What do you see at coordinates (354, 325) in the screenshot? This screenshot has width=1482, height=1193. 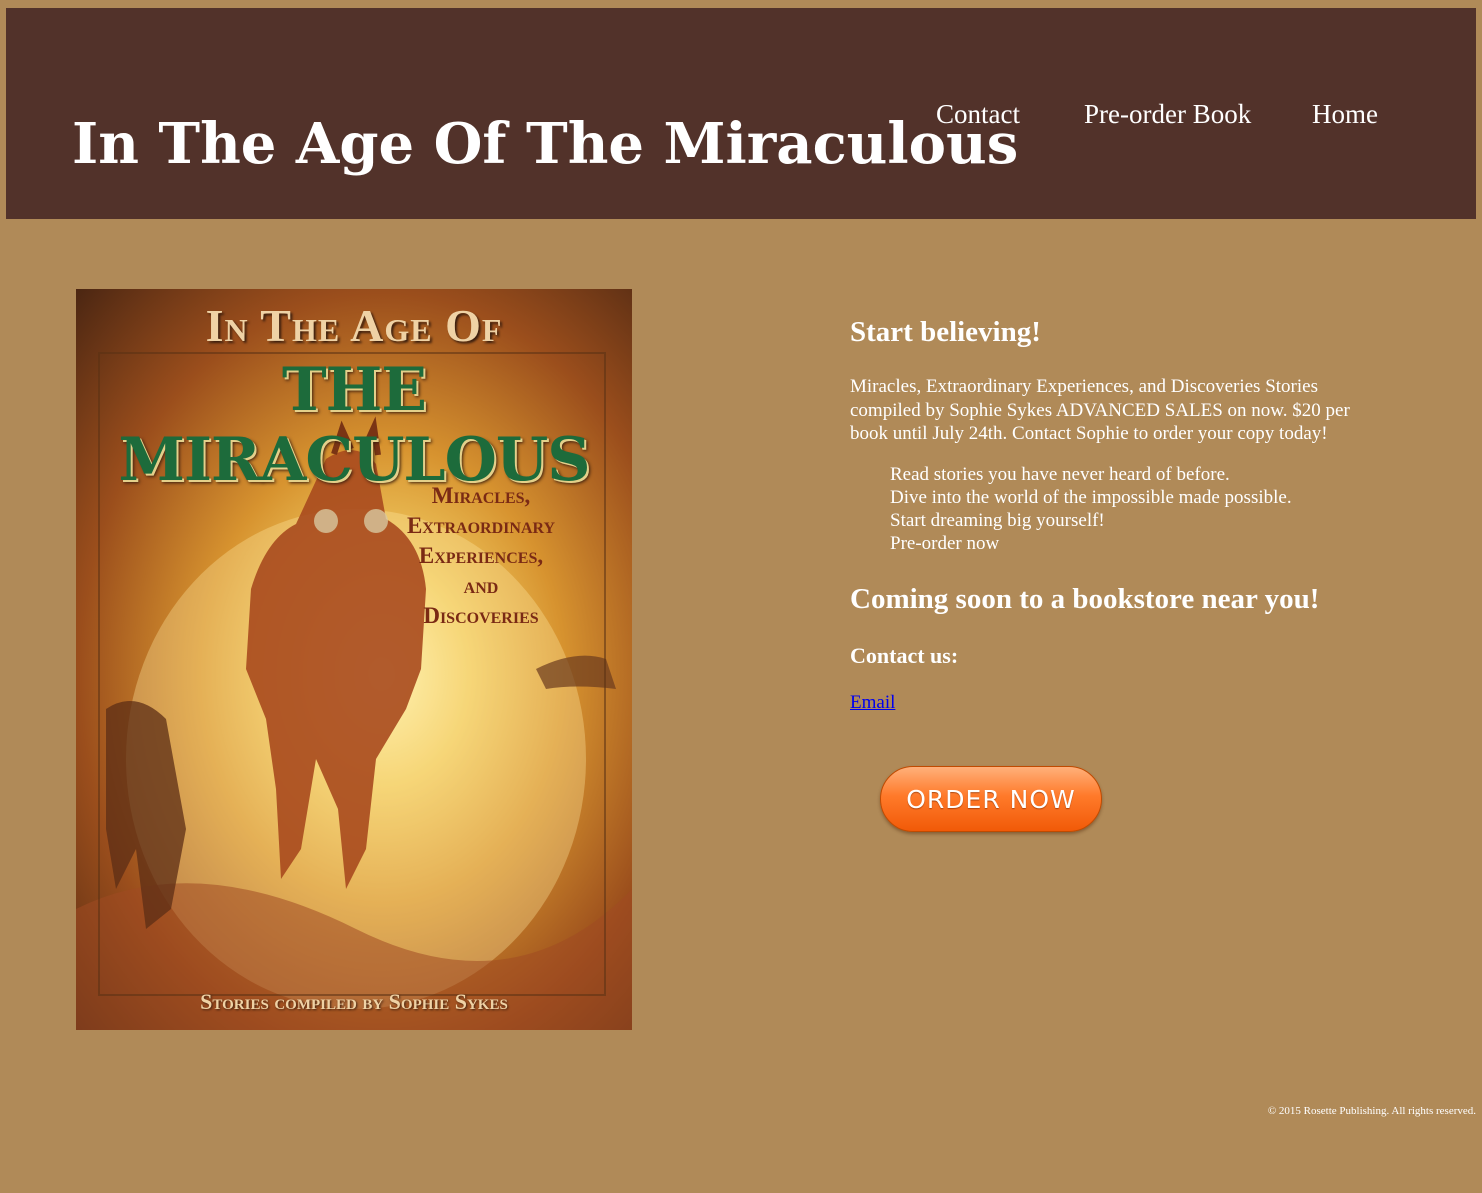 I see `cover-title-top: In The Age Of` at bounding box center [354, 325].